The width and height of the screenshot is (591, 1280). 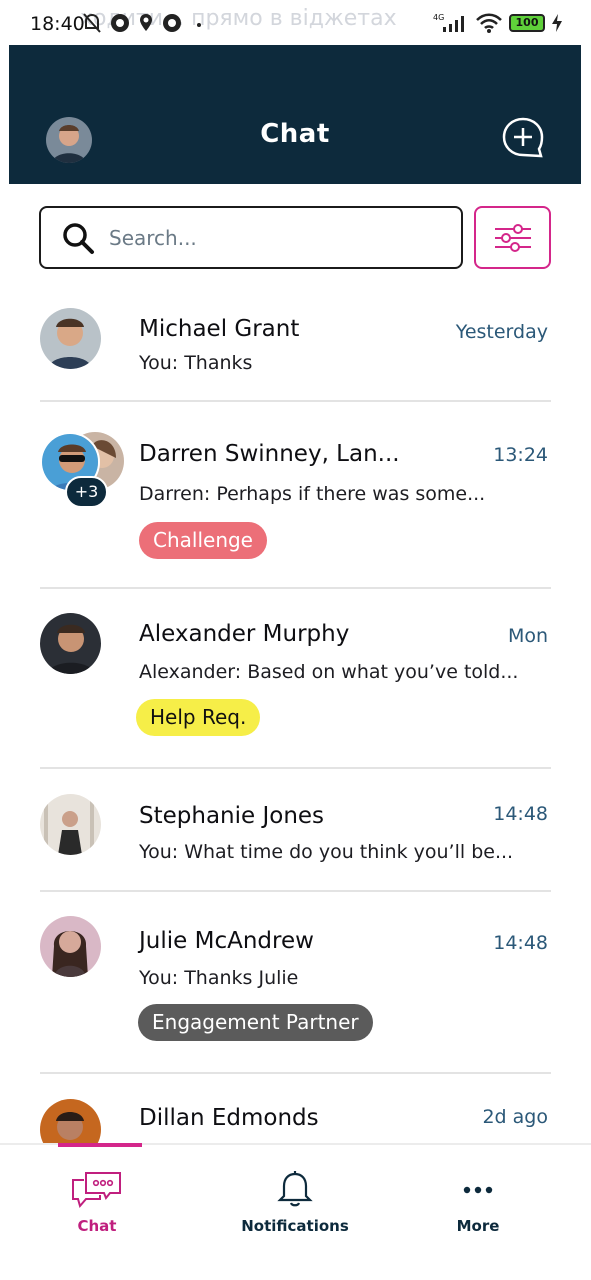 I want to click on bell-icon, so click(x=295, y=1189).